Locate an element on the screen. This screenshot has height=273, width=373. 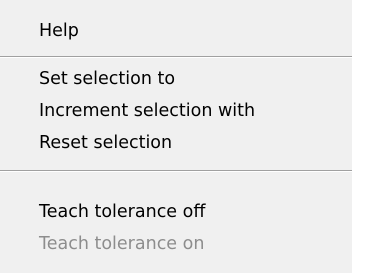
menu-item-set-selection: Set selection to is located at coordinates (176, 79).